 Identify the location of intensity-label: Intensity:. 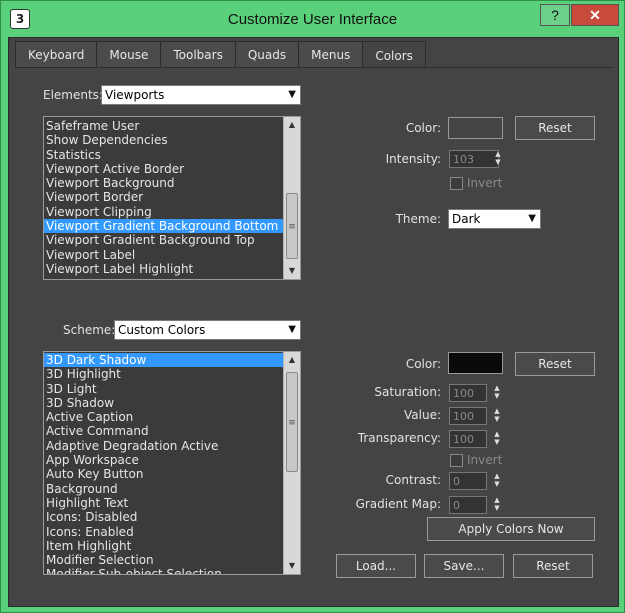
(413, 159).